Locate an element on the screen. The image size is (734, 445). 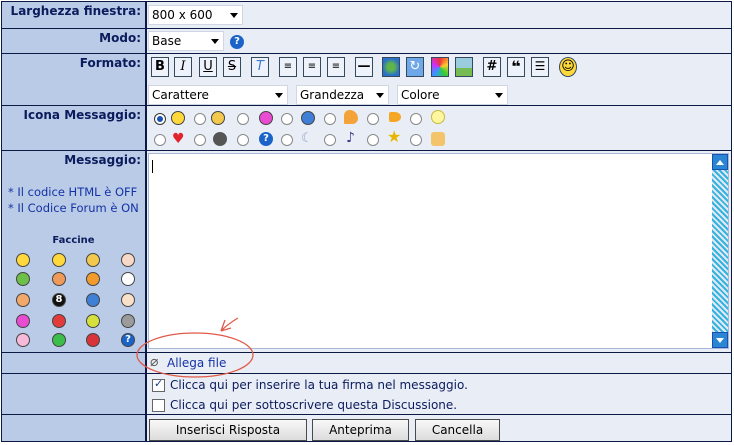
annotation-overlay is located at coordinates (195, 347).